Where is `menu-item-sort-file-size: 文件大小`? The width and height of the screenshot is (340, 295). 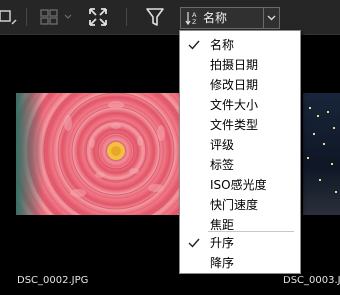
menu-item-sort-file-size: 文件大小 is located at coordinates (240, 105).